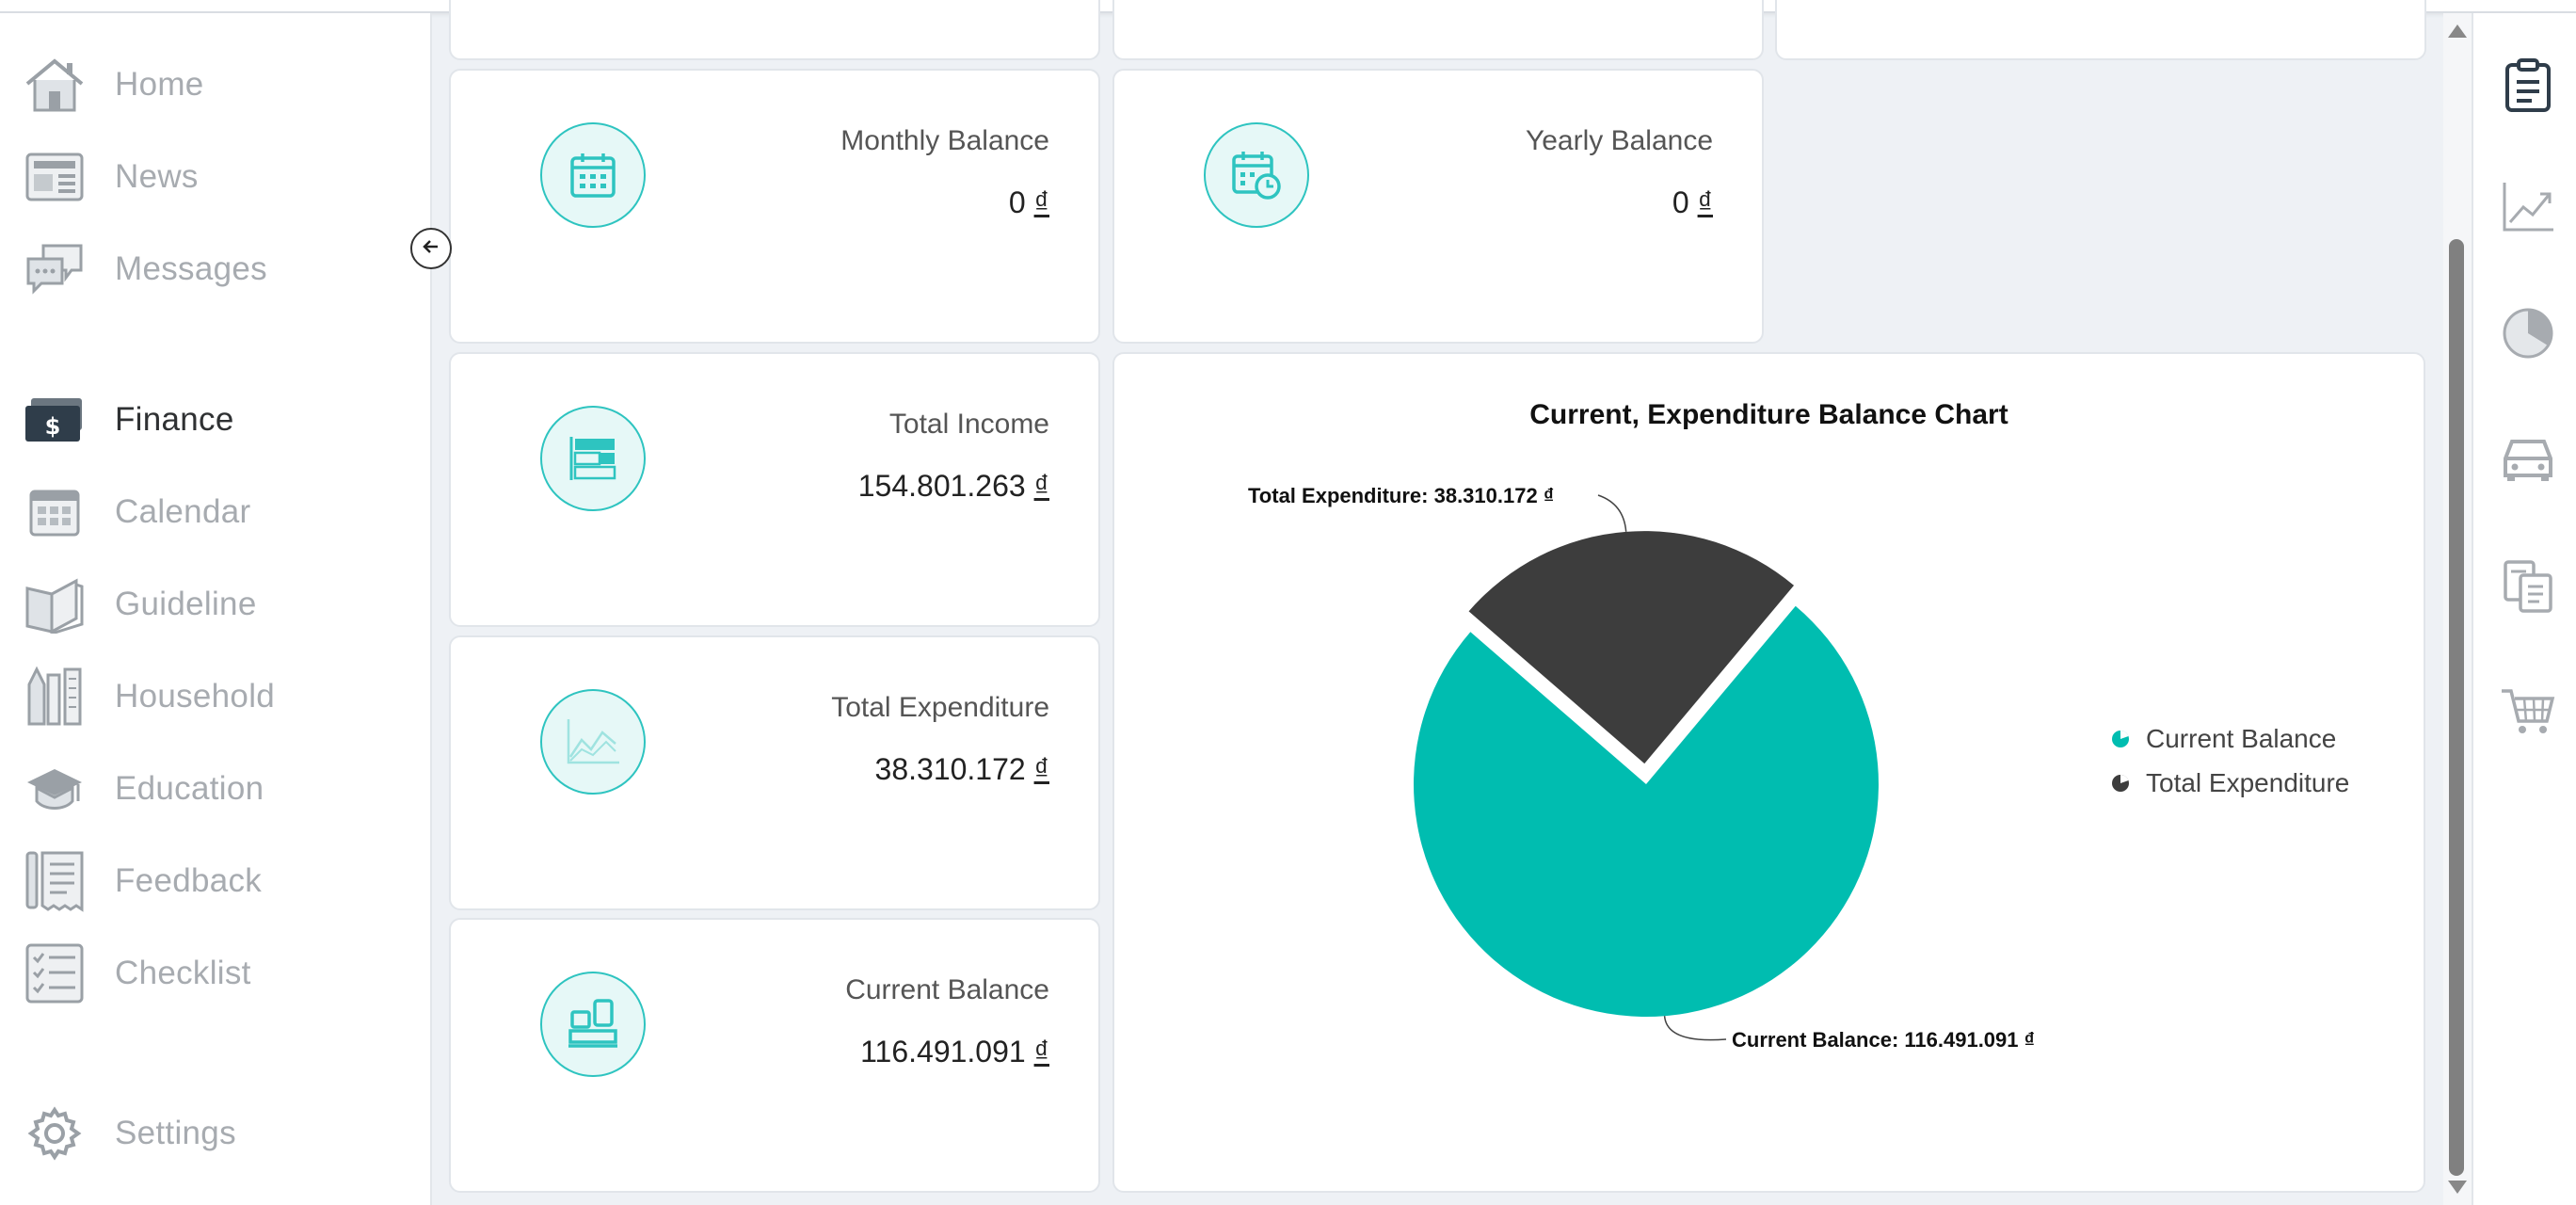 This screenshot has width=2576, height=1205. I want to click on right-toolbar, so click(2524, 609).